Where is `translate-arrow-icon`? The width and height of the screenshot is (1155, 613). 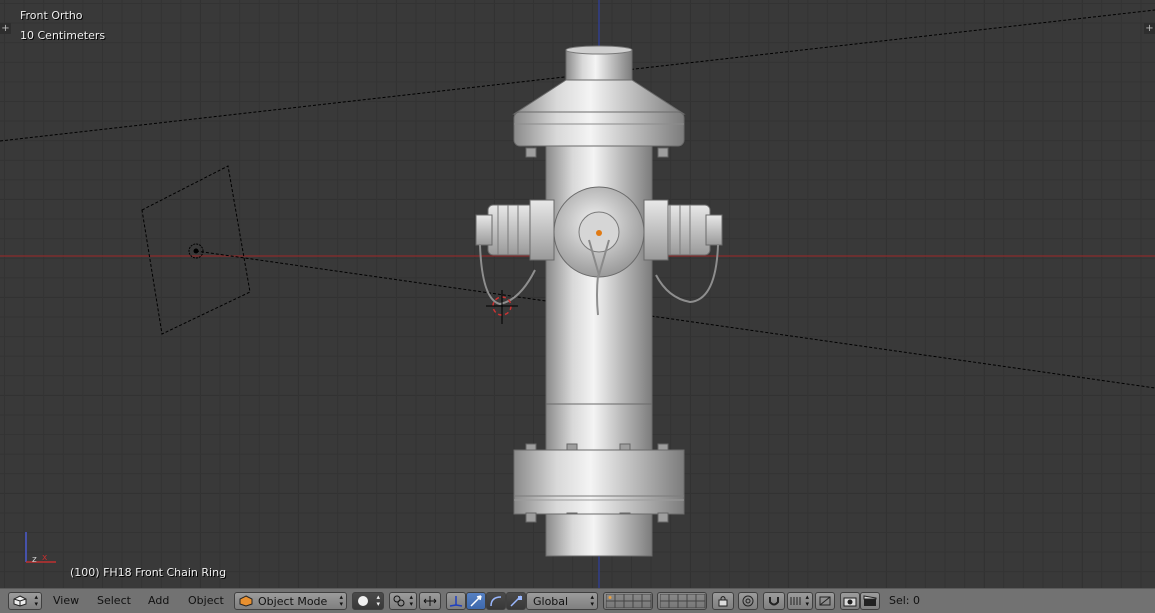 translate-arrow-icon is located at coordinates (476, 601).